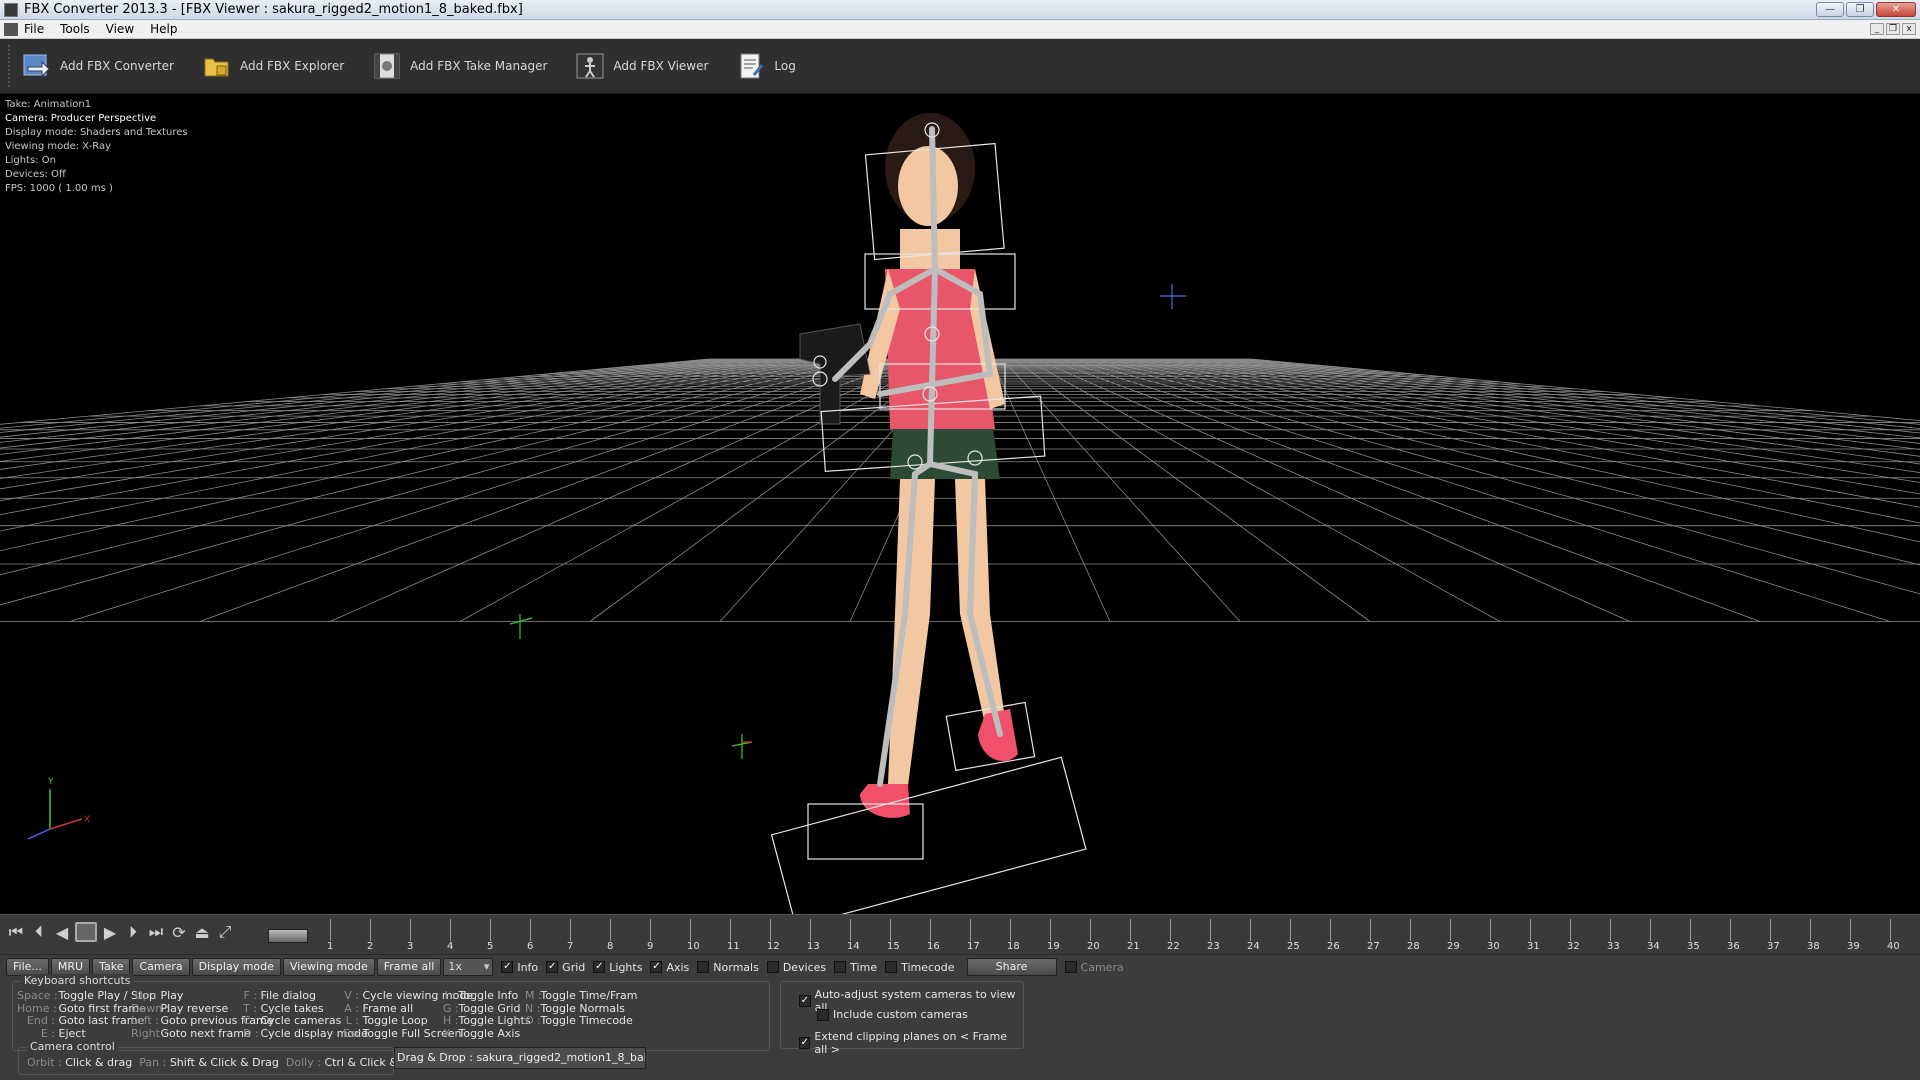 The width and height of the screenshot is (1920, 1080). Describe the element at coordinates (202, 932) in the screenshot. I see `eject-icon: ⏏` at that location.